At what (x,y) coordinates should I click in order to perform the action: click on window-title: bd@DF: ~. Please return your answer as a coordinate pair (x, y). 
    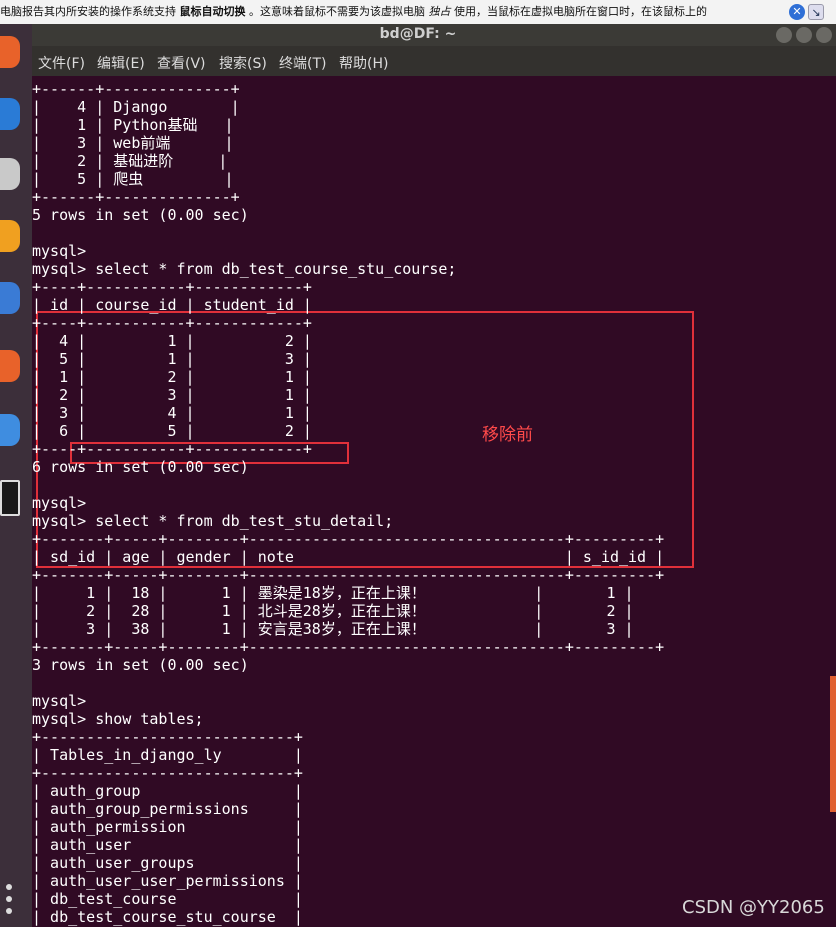
    Looking at the image, I should click on (418, 34).